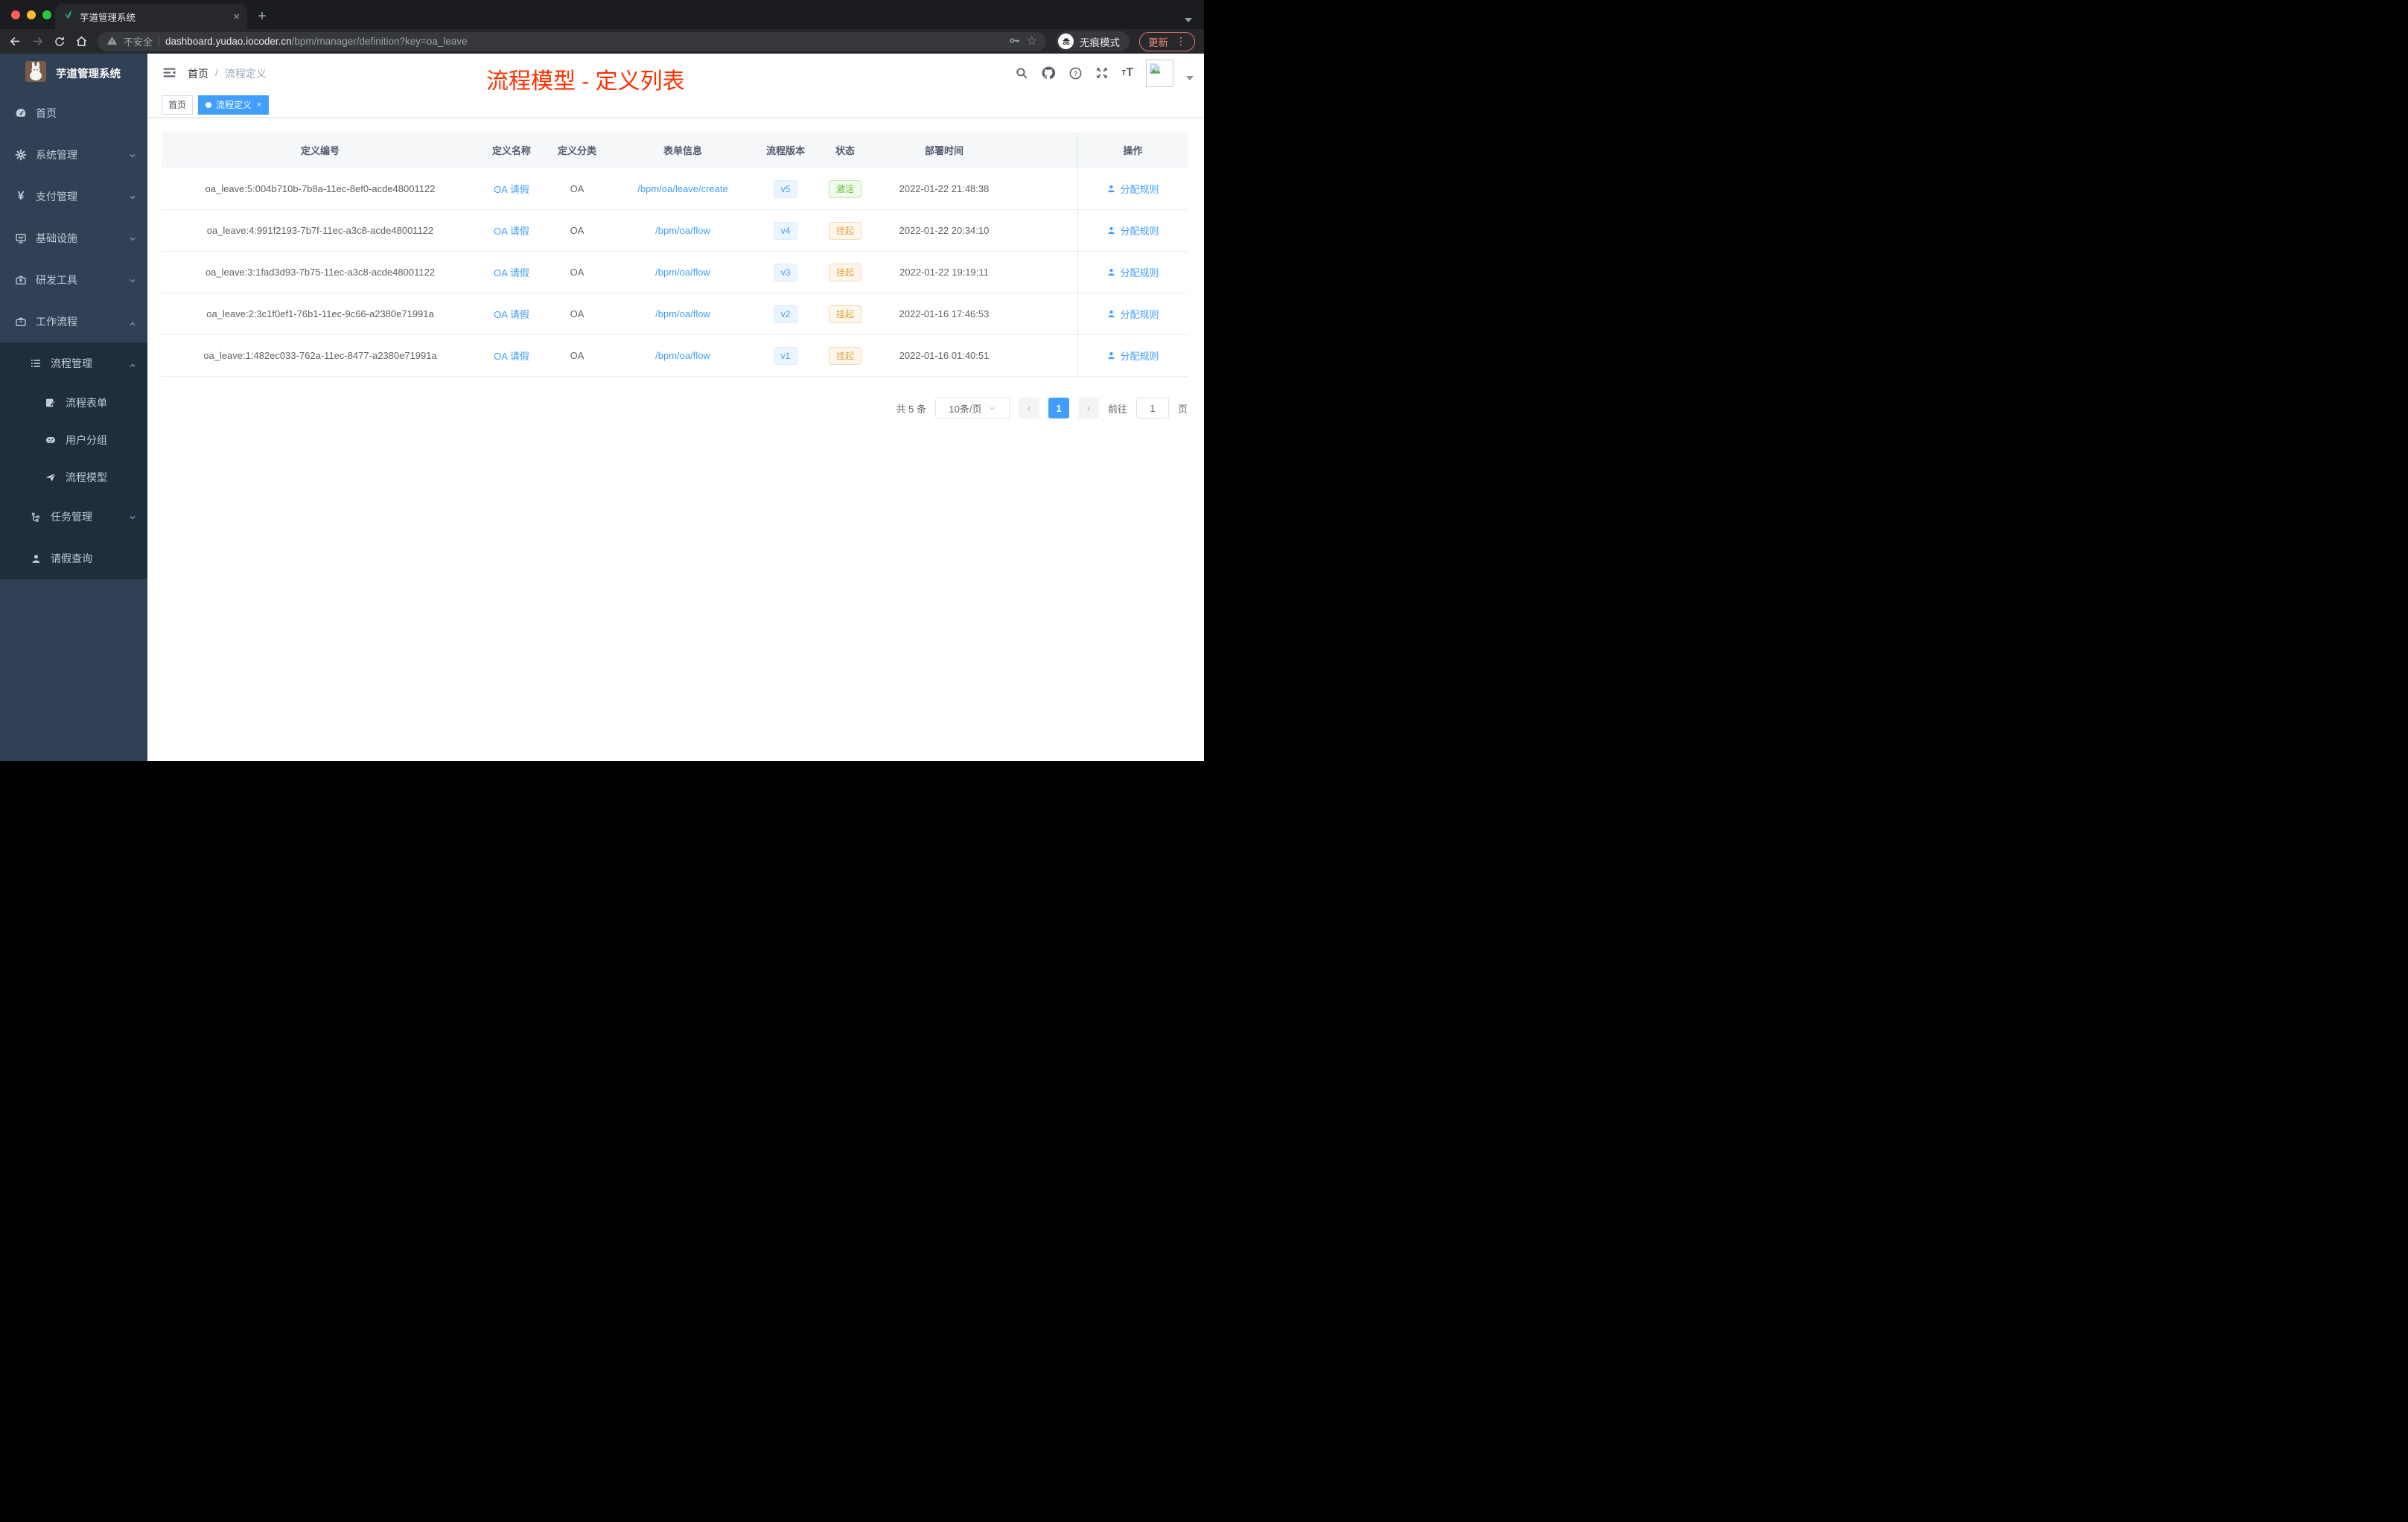 This screenshot has width=2408, height=1522. Describe the element at coordinates (132, 323) in the screenshot. I see `chevron-up-icon` at that location.